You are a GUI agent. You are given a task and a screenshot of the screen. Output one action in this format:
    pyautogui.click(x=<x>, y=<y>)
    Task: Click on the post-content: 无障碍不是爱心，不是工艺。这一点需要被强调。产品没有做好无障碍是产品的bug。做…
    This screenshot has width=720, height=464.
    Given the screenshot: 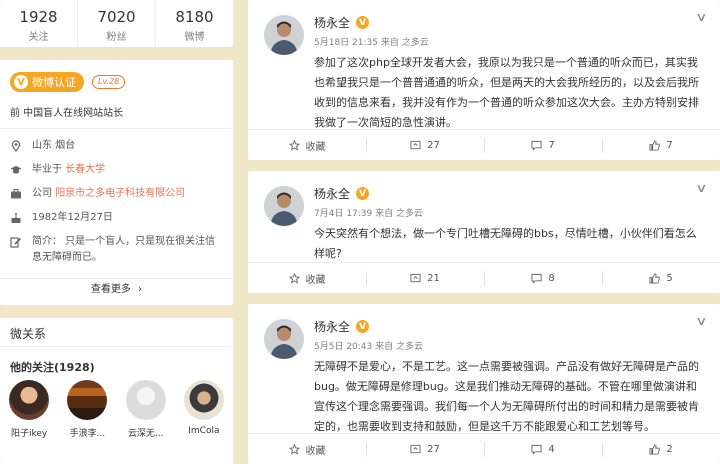 What is the action you would take?
    pyautogui.click(x=506, y=396)
    